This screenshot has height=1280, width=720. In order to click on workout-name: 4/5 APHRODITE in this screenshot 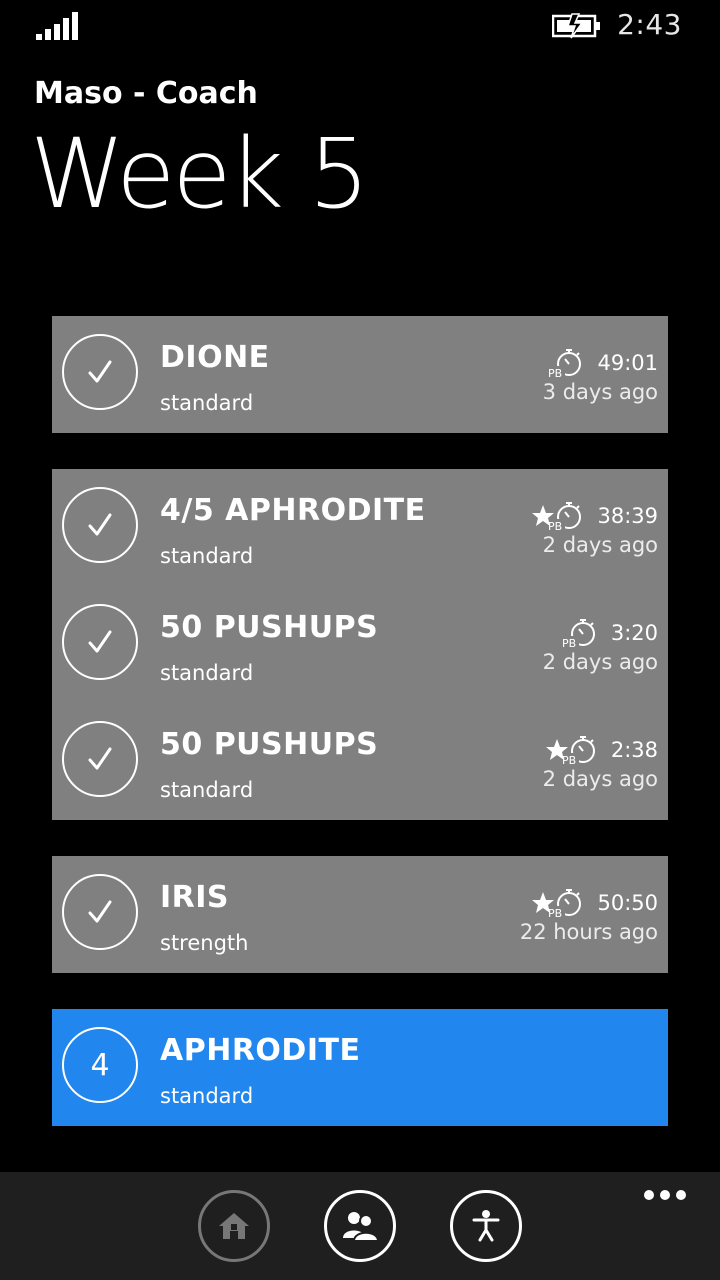, I will do `click(293, 510)`.